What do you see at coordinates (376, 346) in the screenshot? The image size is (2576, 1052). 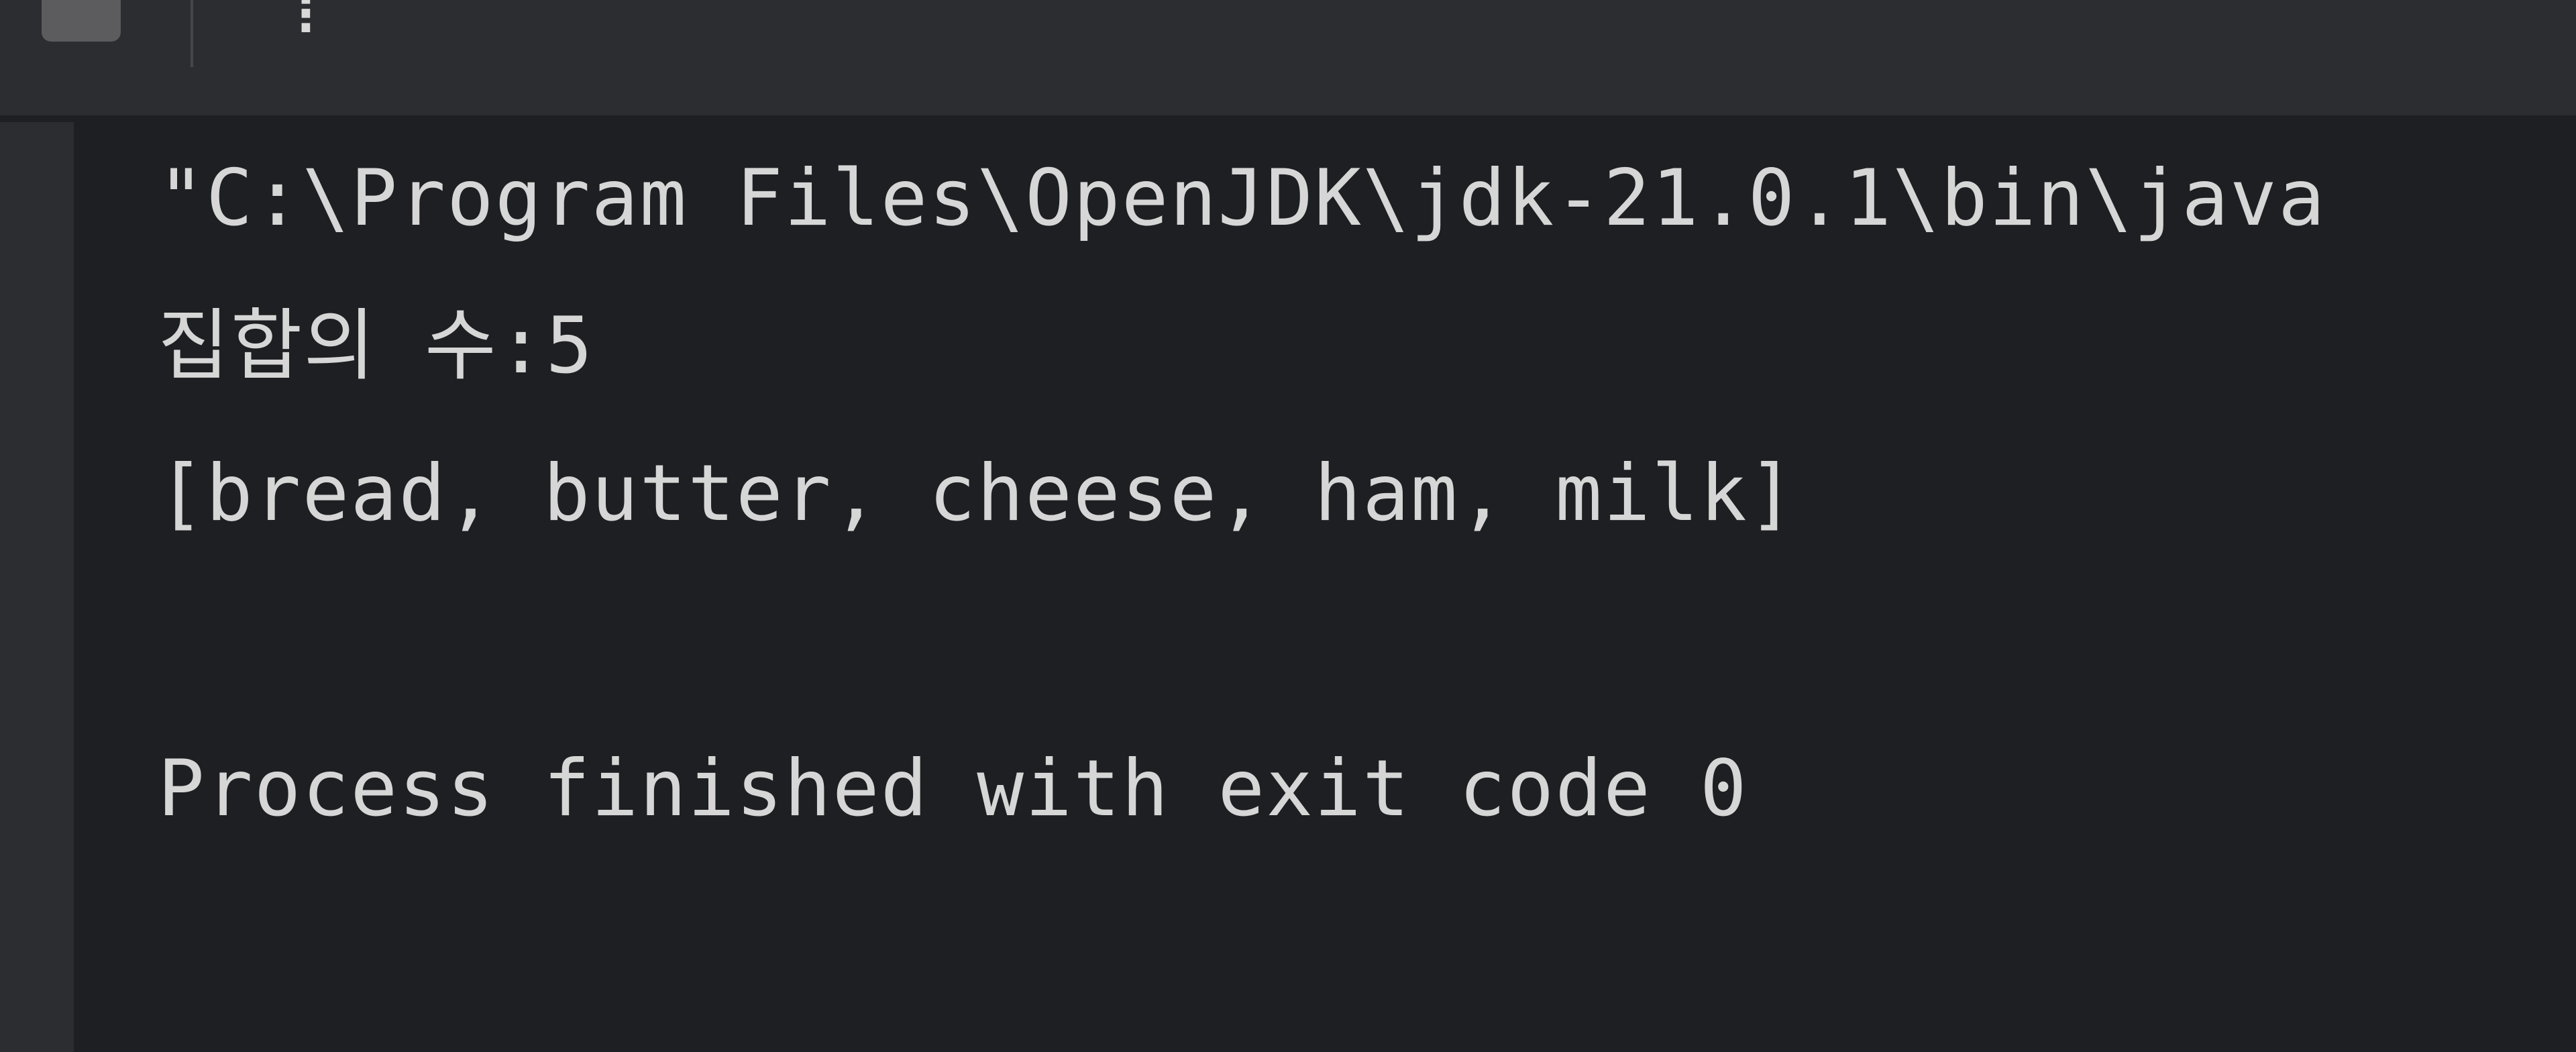 I see `console-line-set-count: 집합의 수:5` at bounding box center [376, 346].